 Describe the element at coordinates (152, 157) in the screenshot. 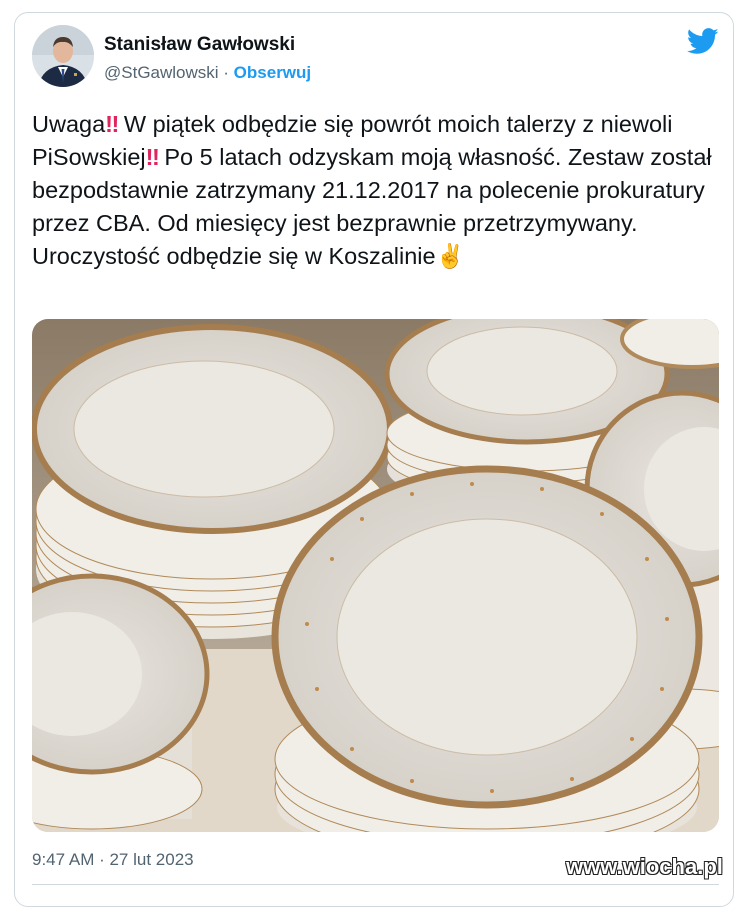

I see `double-exclamation-emoji-icon-2: ‼` at that location.